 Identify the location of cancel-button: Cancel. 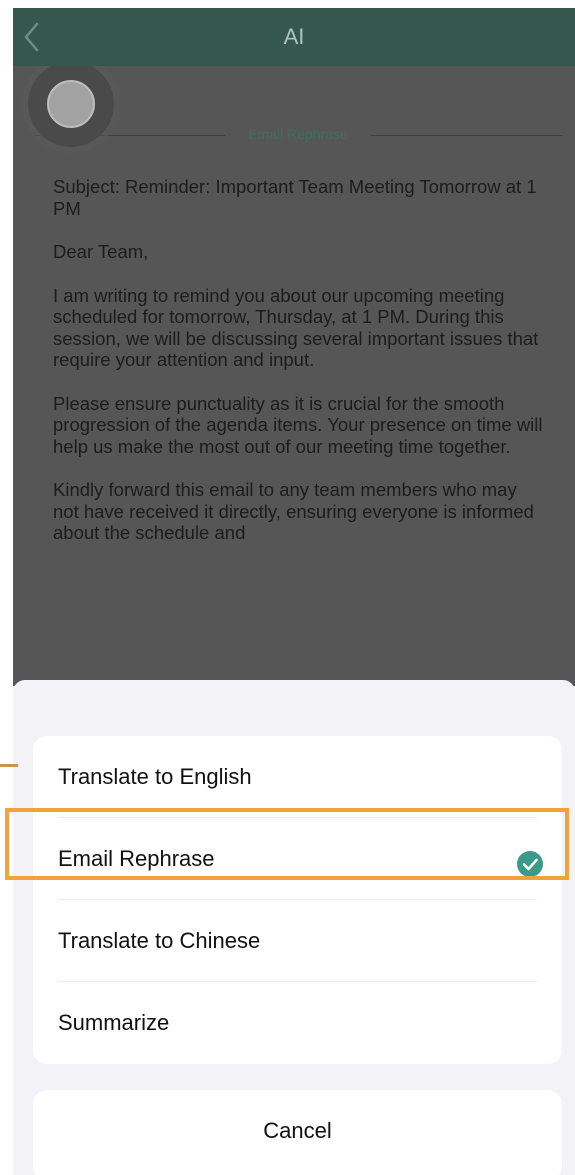
(297, 1132).